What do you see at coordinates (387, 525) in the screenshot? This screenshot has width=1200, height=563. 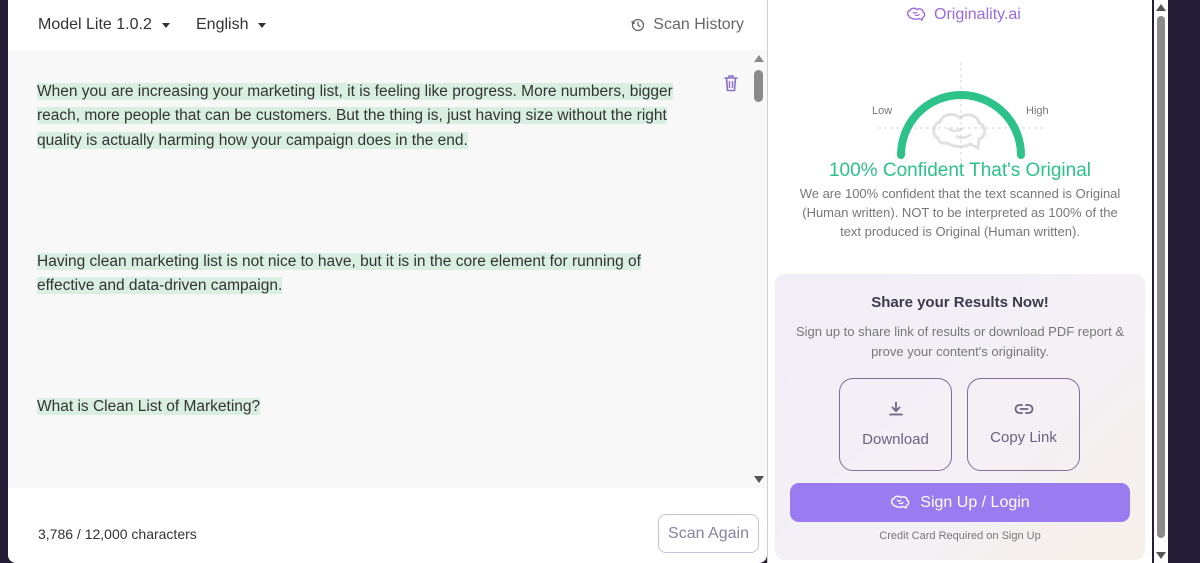 I see `editor-footer: 3,786 / 12,000 characters Scan Again` at bounding box center [387, 525].